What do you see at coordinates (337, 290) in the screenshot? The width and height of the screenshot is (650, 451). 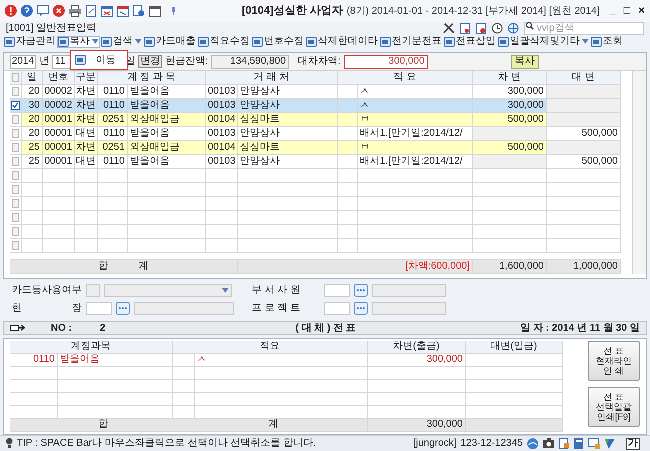 I see `department-code-field` at bounding box center [337, 290].